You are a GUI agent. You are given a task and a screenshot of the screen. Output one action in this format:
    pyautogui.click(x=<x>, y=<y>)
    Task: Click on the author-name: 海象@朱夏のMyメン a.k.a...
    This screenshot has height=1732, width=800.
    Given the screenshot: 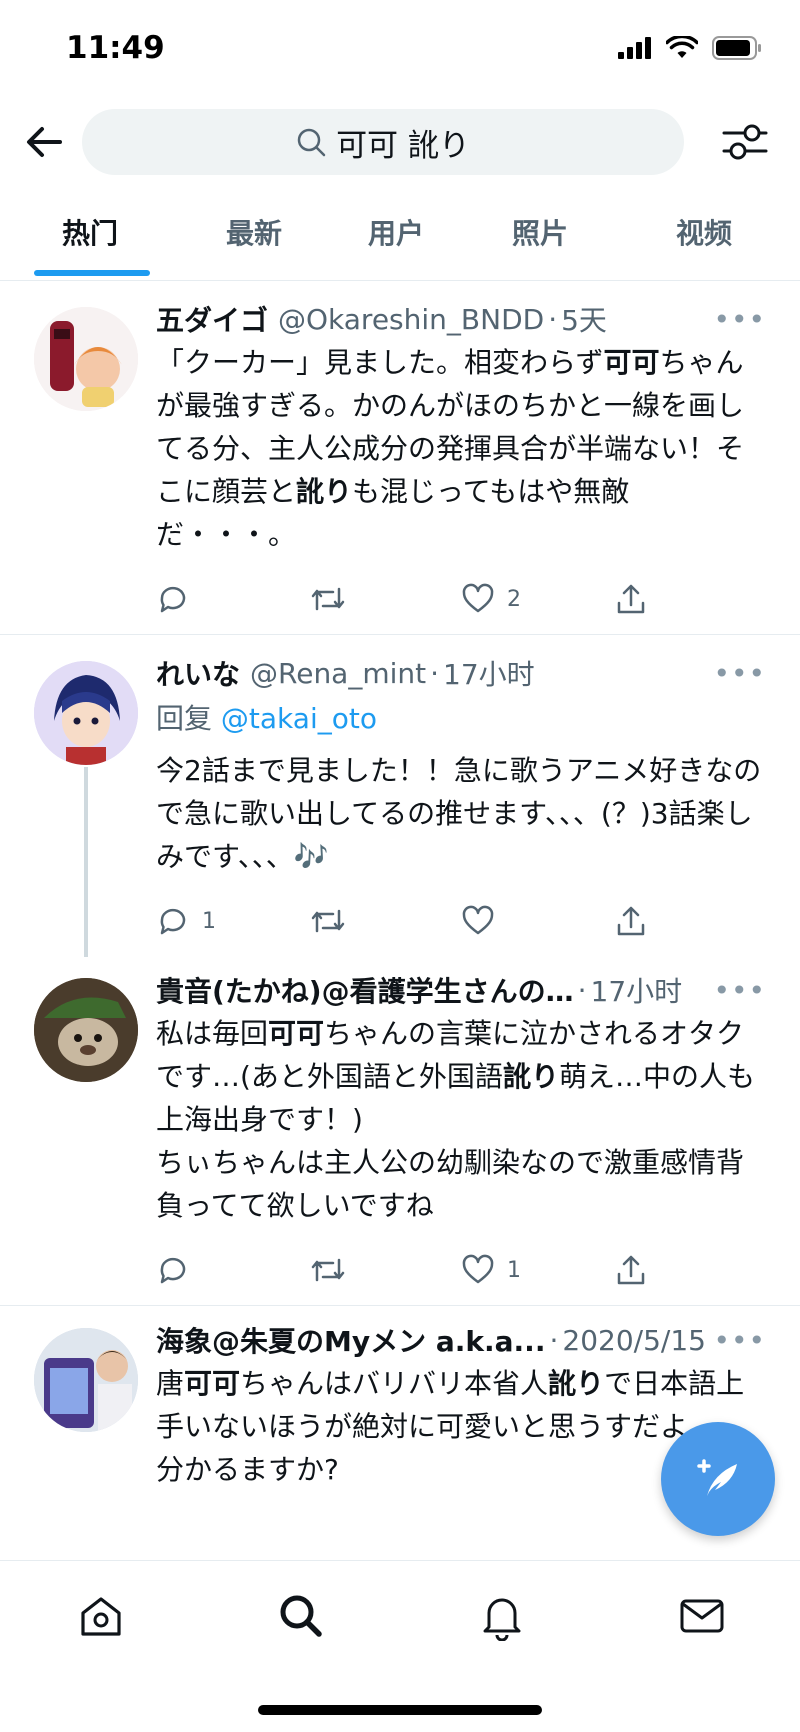 What is the action you would take?
    pyautogui.click(x=350, y=1340)
    